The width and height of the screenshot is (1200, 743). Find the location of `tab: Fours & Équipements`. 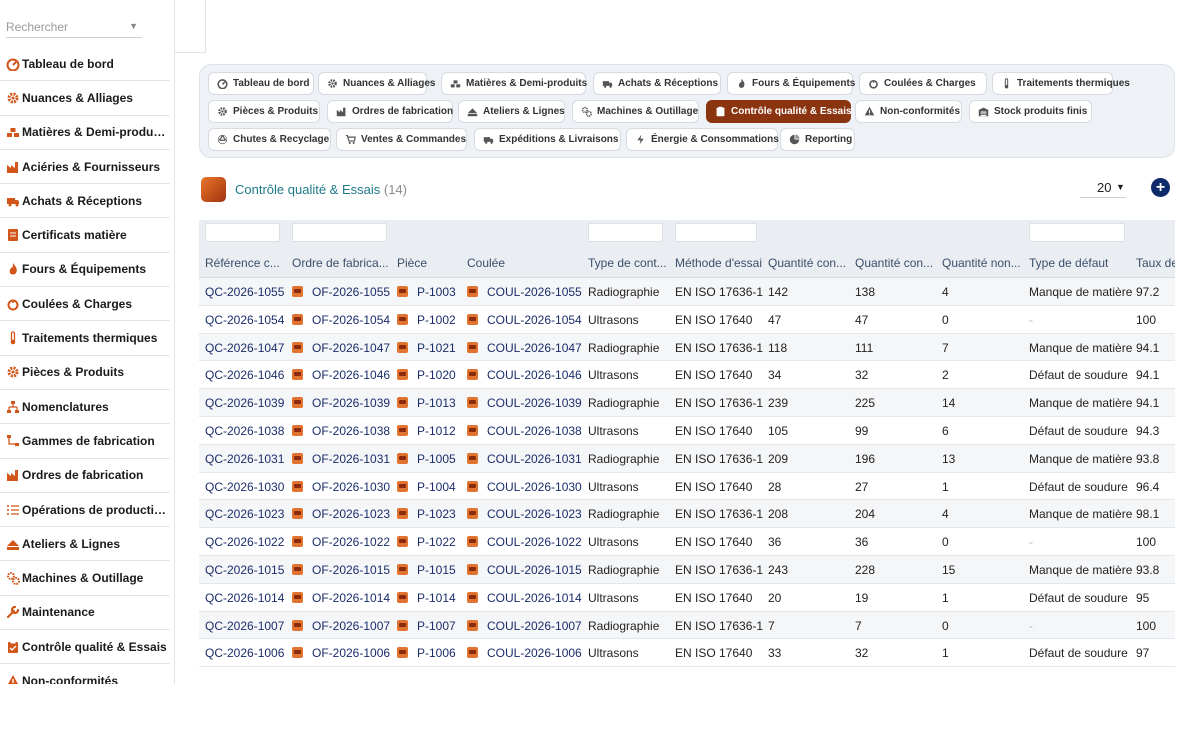

tab: Fours & Équipements is located at coordinates (791, 83).